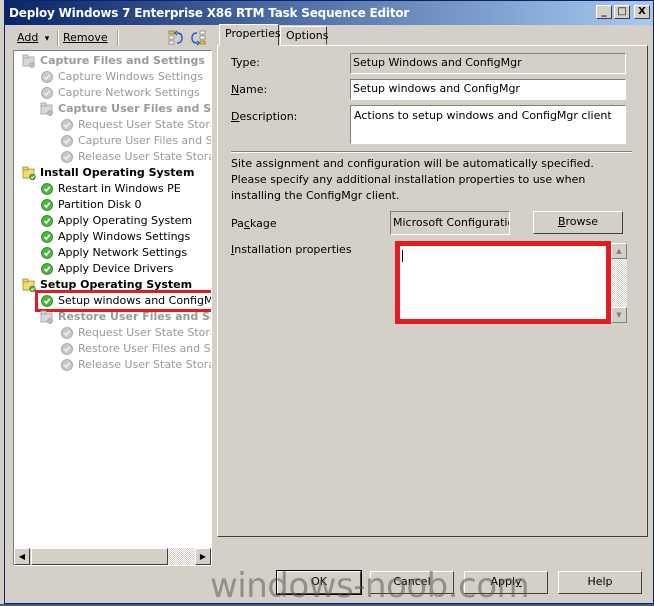 This screenshot has height=606, width=654. Describe the element at coordinates (600, 582) in the screenshot. I see `help-button: Help` at that location.